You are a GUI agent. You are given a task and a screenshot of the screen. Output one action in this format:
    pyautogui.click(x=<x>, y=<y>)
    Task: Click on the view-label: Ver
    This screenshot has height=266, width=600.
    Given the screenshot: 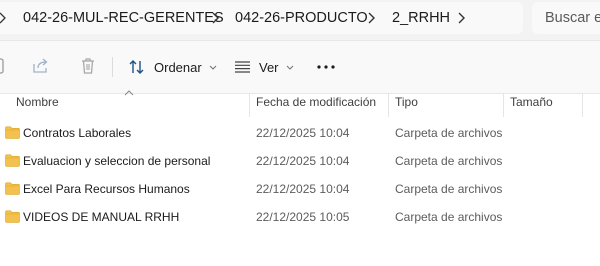 What is the action you would take?
    pyautogui.click(x=269, y=67)
    